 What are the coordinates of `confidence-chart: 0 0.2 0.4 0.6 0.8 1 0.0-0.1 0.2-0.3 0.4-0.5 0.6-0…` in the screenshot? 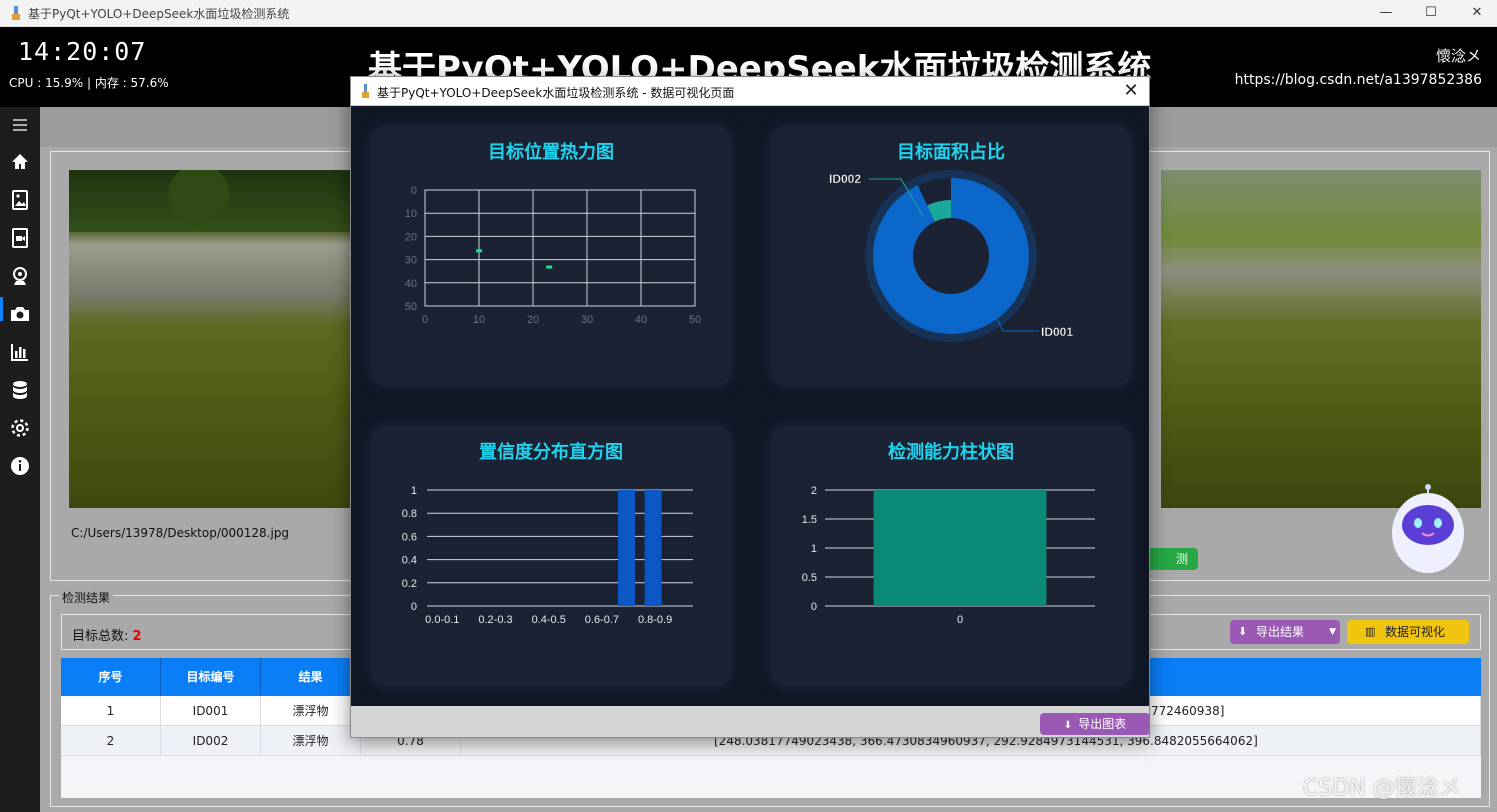 It's located at (547, 555).